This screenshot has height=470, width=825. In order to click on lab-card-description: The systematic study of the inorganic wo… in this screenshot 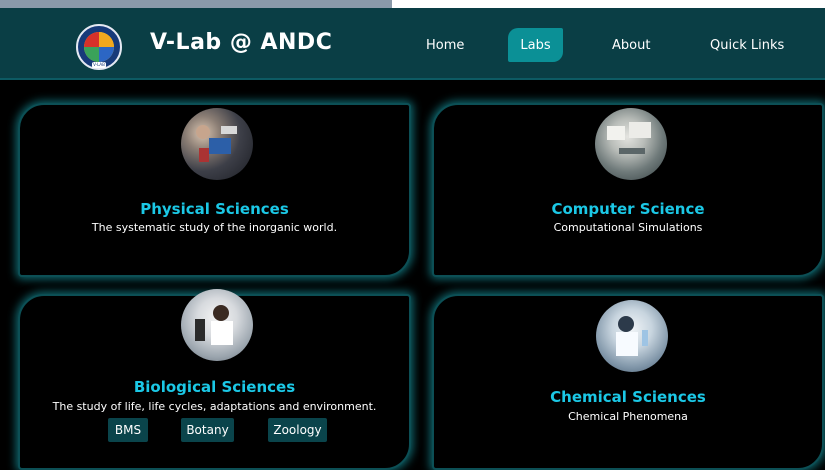, I will do `click(214, 227)`.